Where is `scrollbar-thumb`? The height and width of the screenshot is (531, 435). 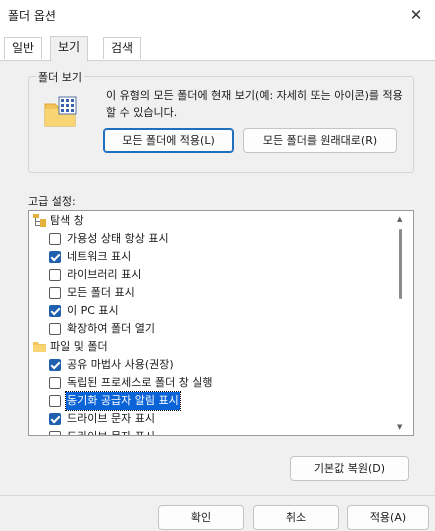
scrollbar-thumb is located at coordinates (400, 264).